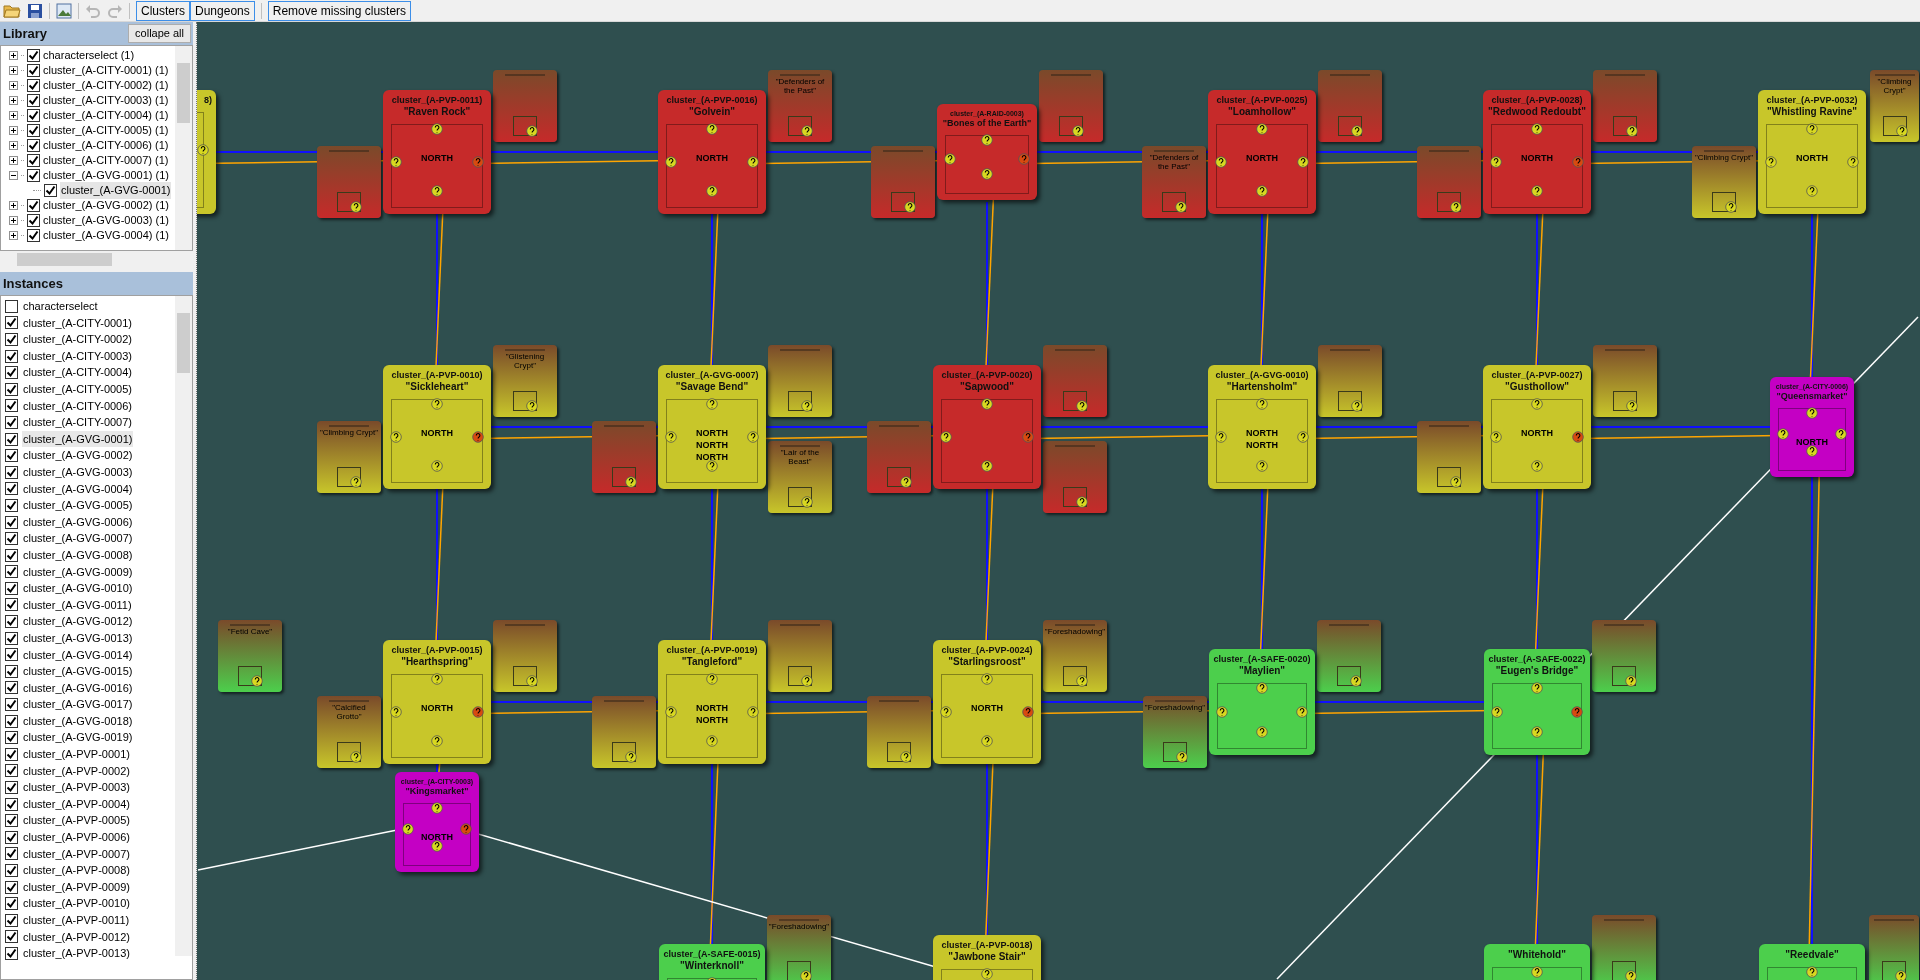 The image size is (1920, 980). Describe the element at coordinates (76, 953) in the screenshot. I see `instance-item: cluster_(A-PVP-0013)` at that location.